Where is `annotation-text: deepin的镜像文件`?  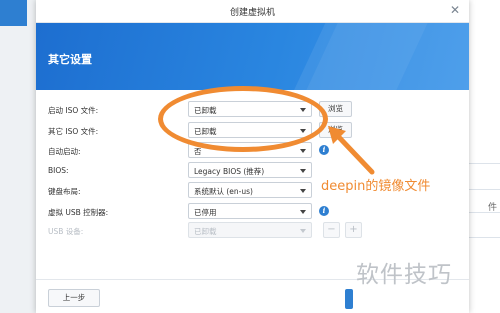
annotation-text: deepin的镜像文件 is located at coordinates (376, 186).